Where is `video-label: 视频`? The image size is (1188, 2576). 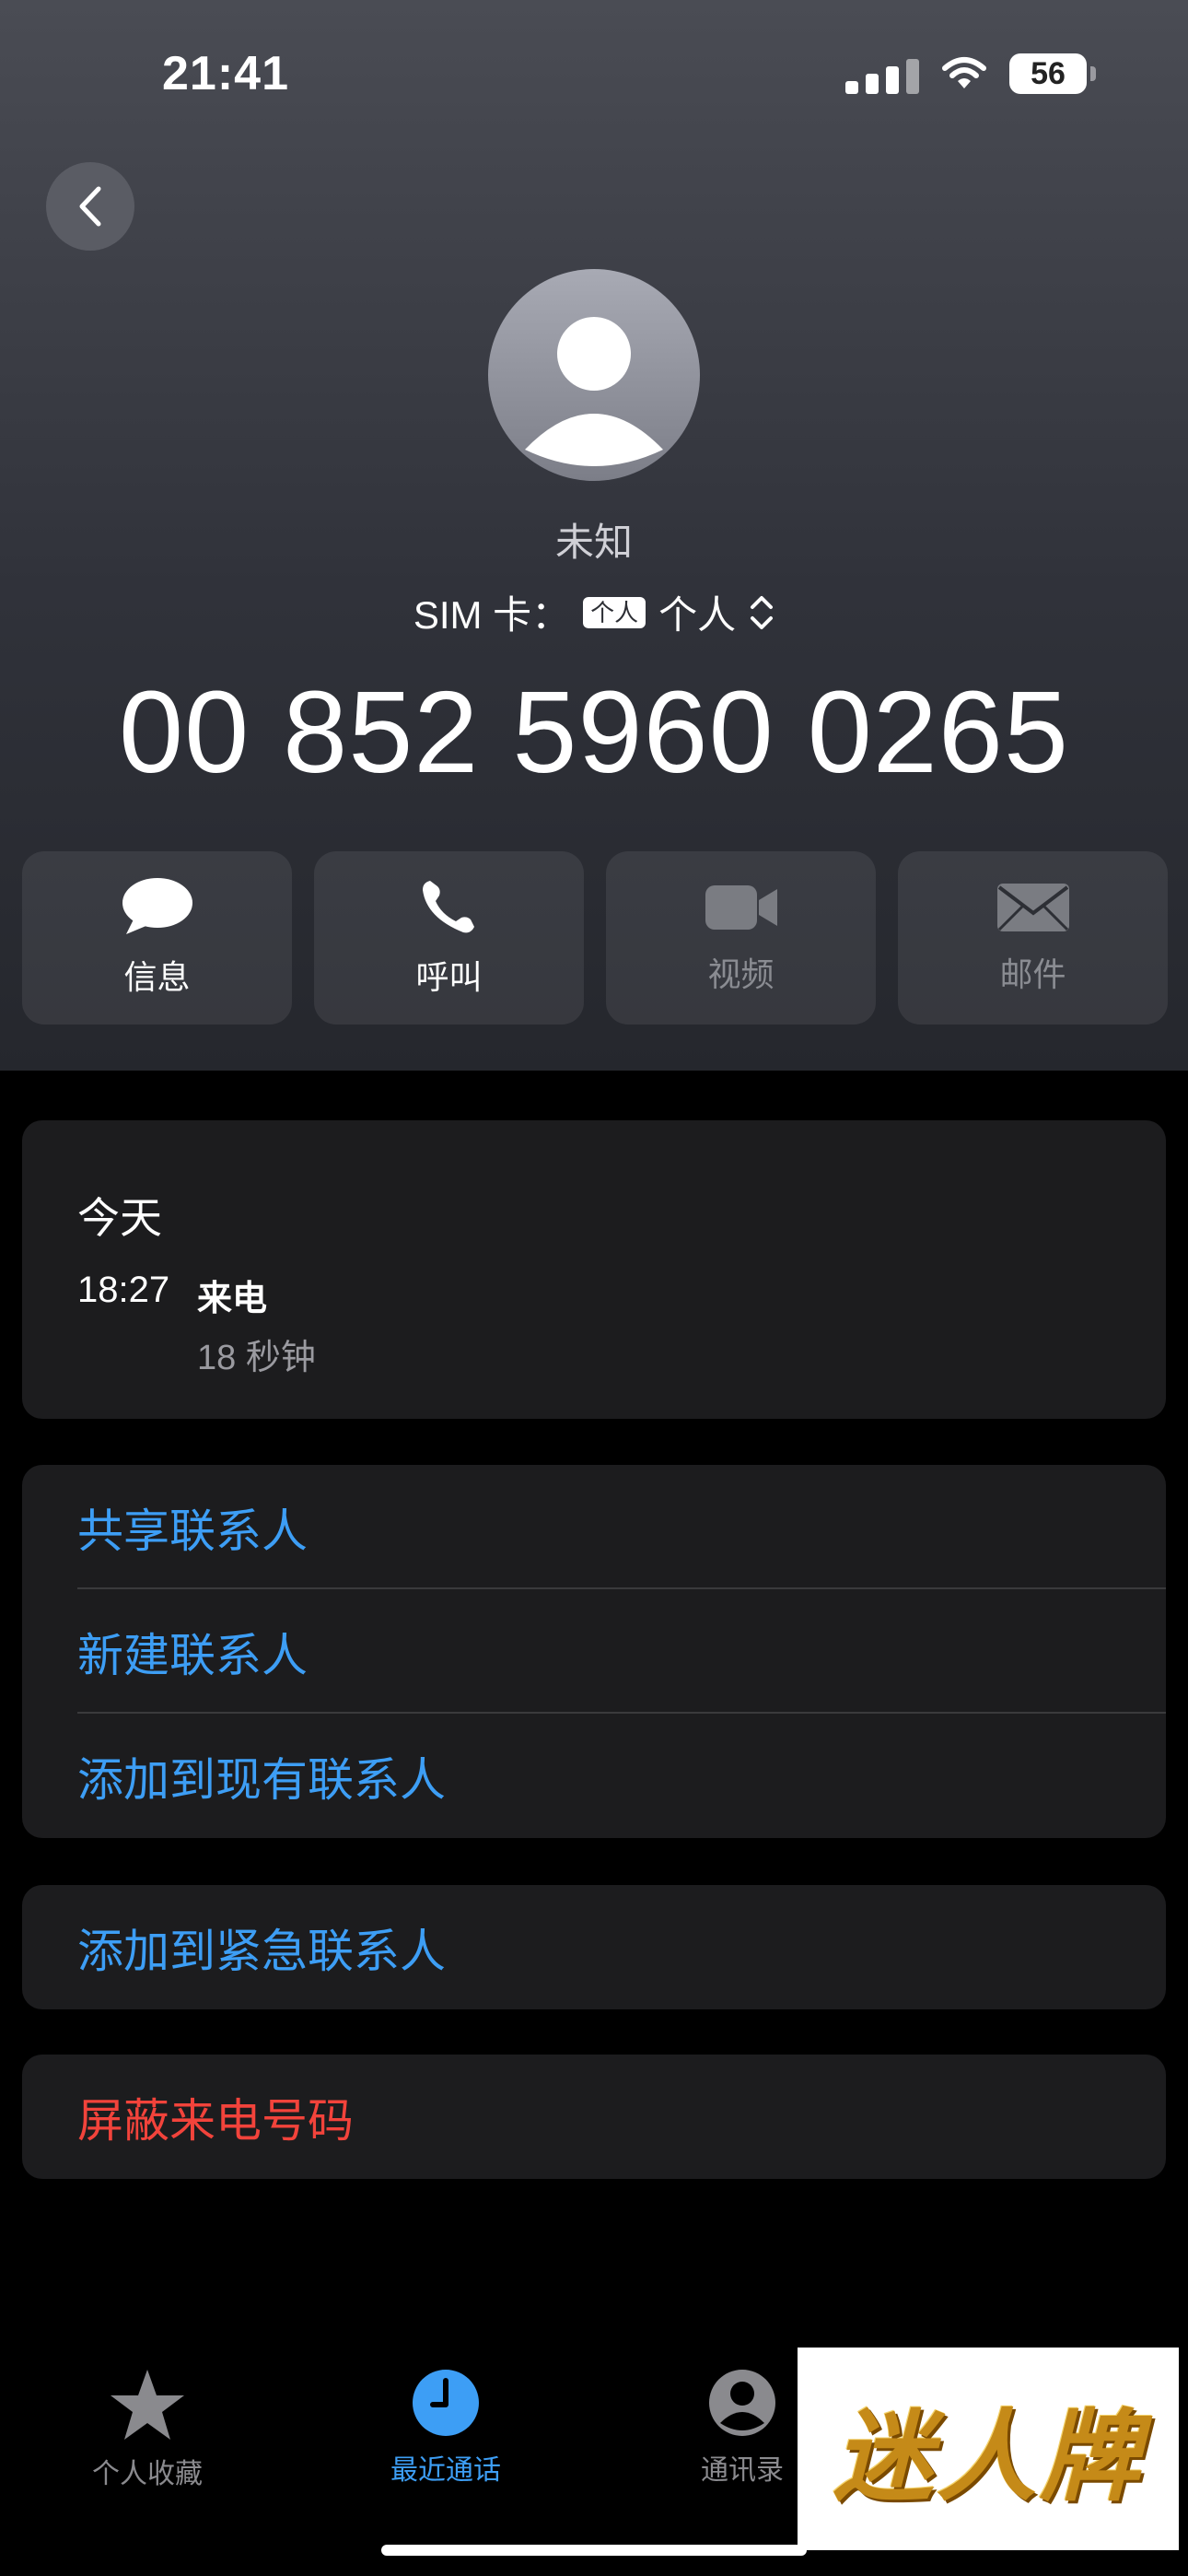 video-label: 视频 is located at coordinates (741, 974).